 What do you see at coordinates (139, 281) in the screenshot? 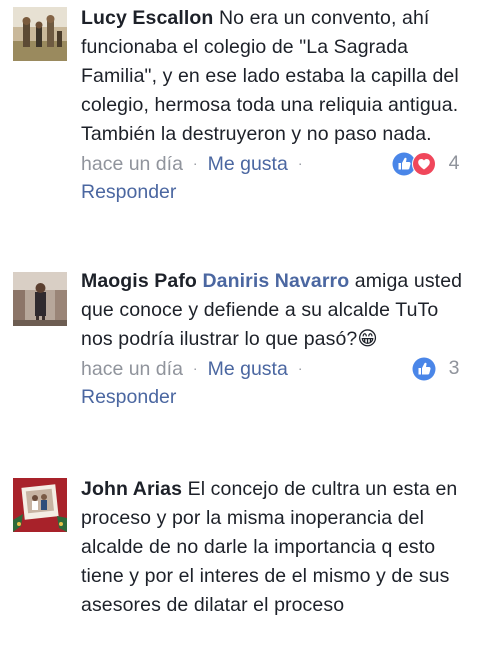
I see `comment-author: Maogis Pafo` at bounding box center [139, 281].